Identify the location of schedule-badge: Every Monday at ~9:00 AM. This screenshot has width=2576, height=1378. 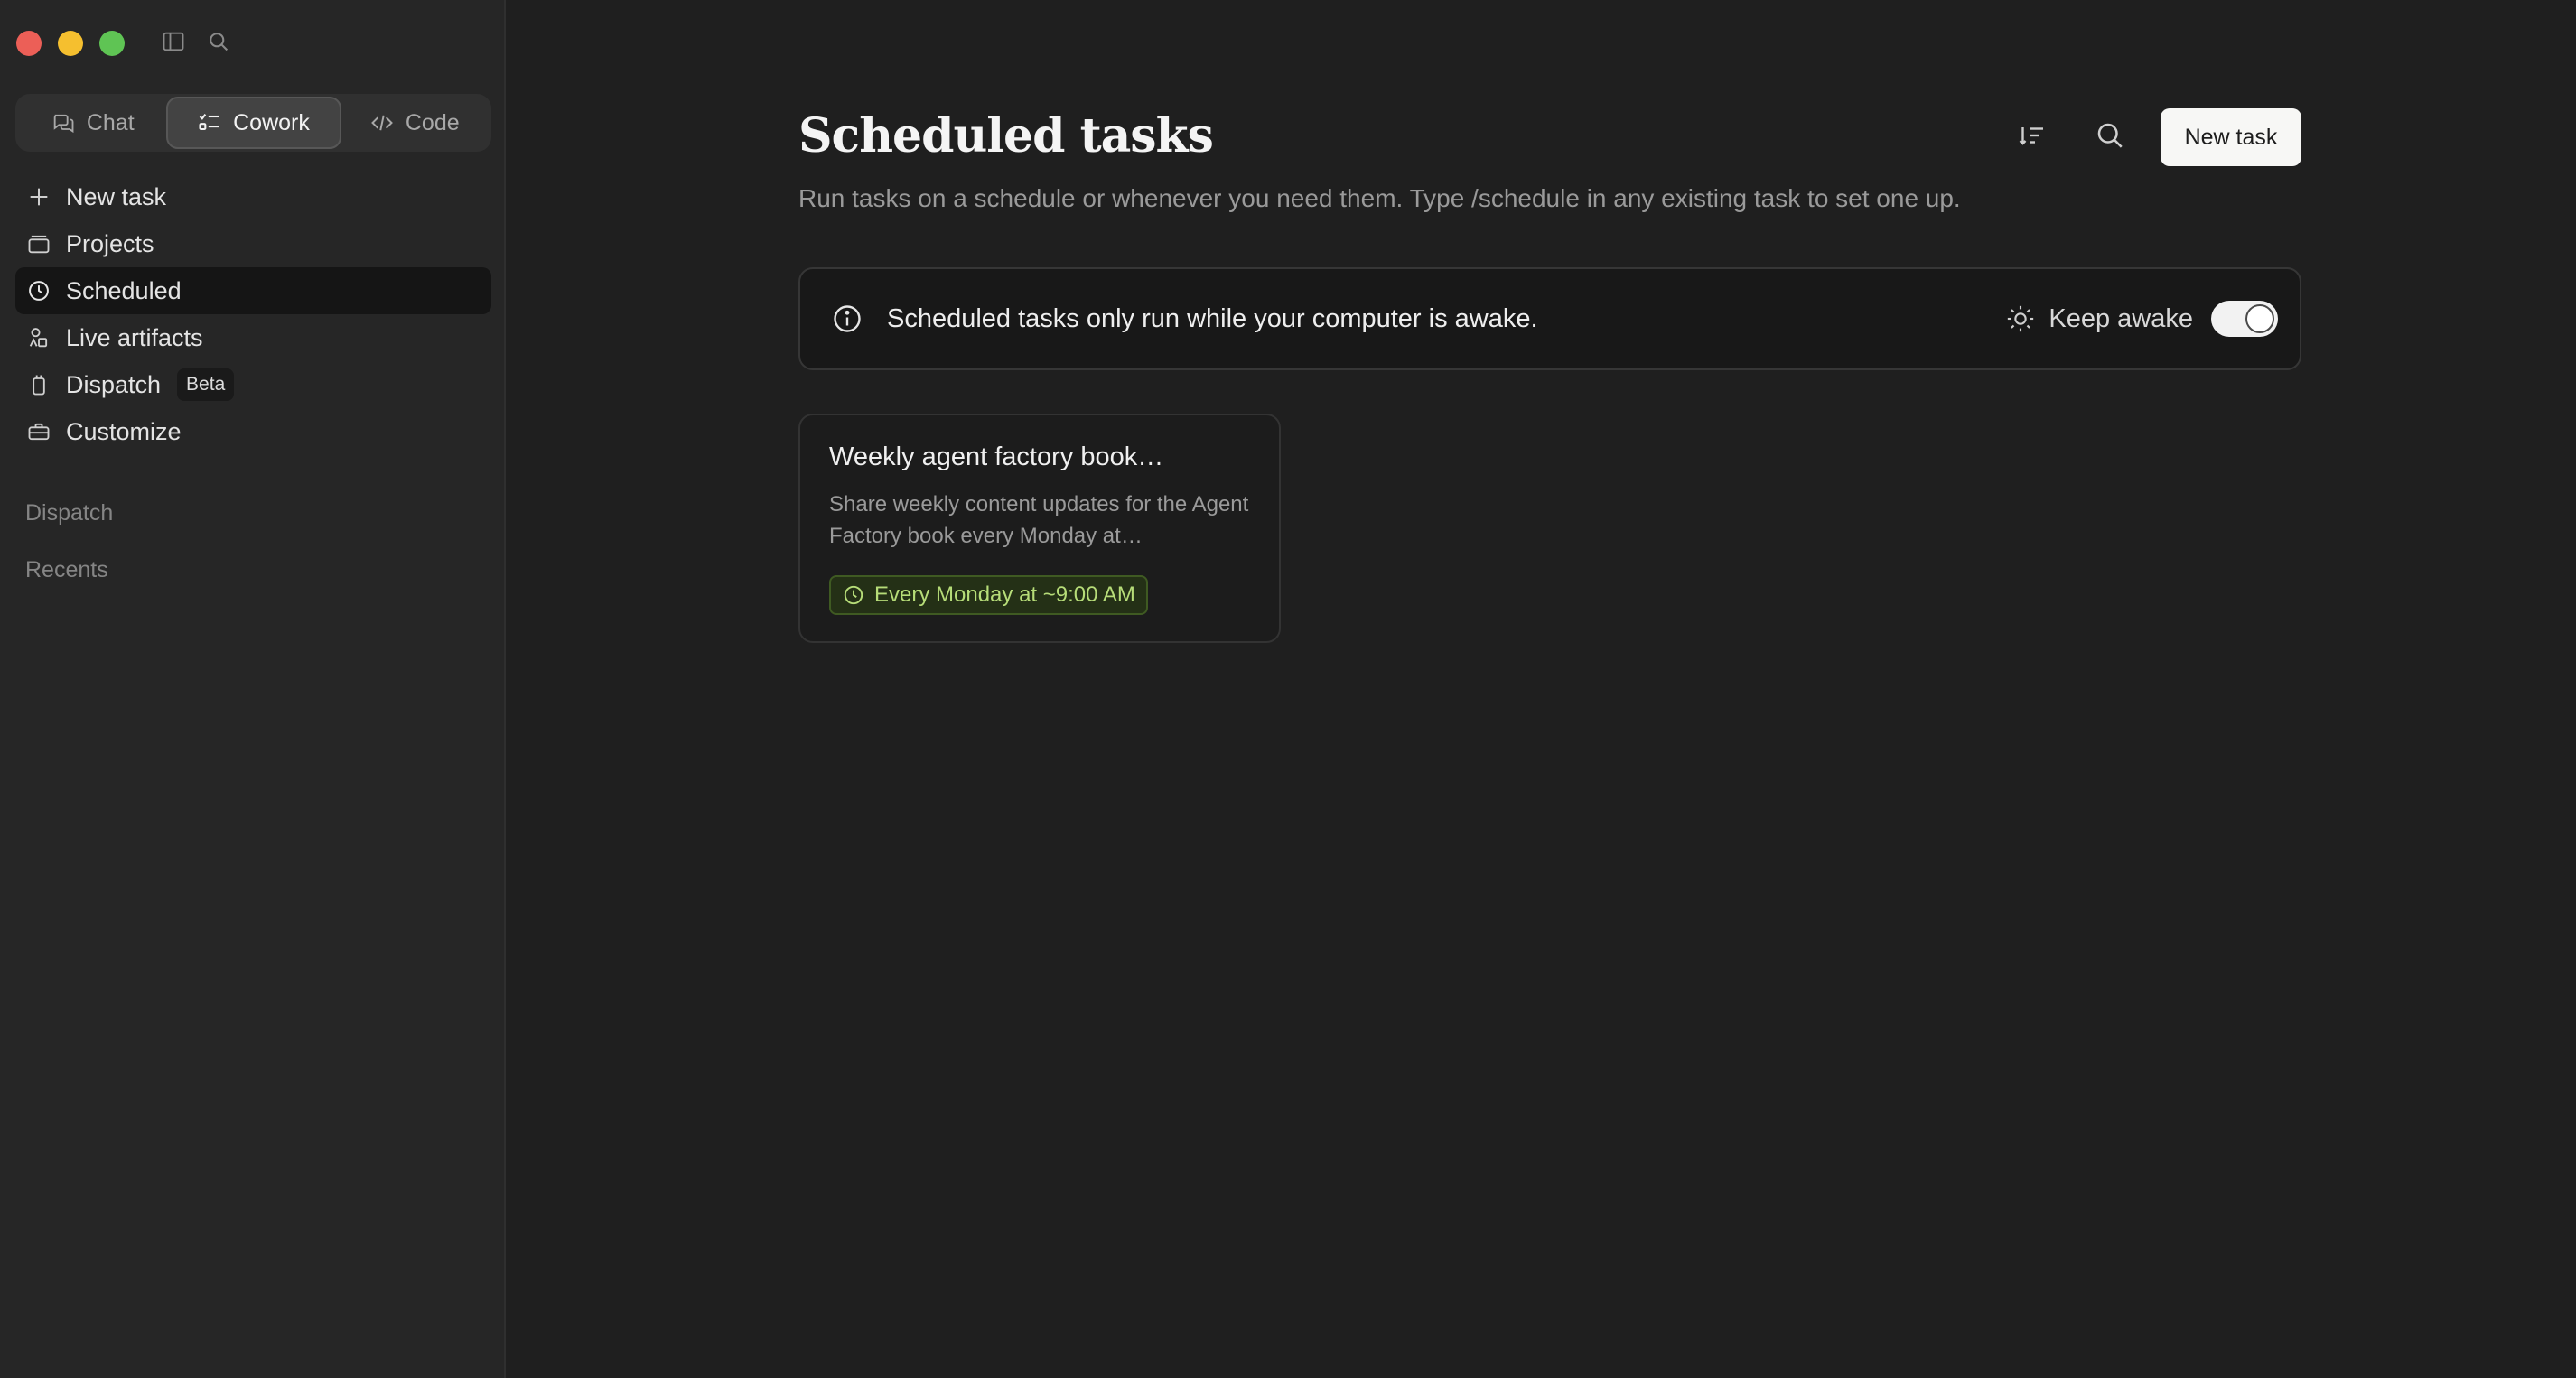
(989, 595).